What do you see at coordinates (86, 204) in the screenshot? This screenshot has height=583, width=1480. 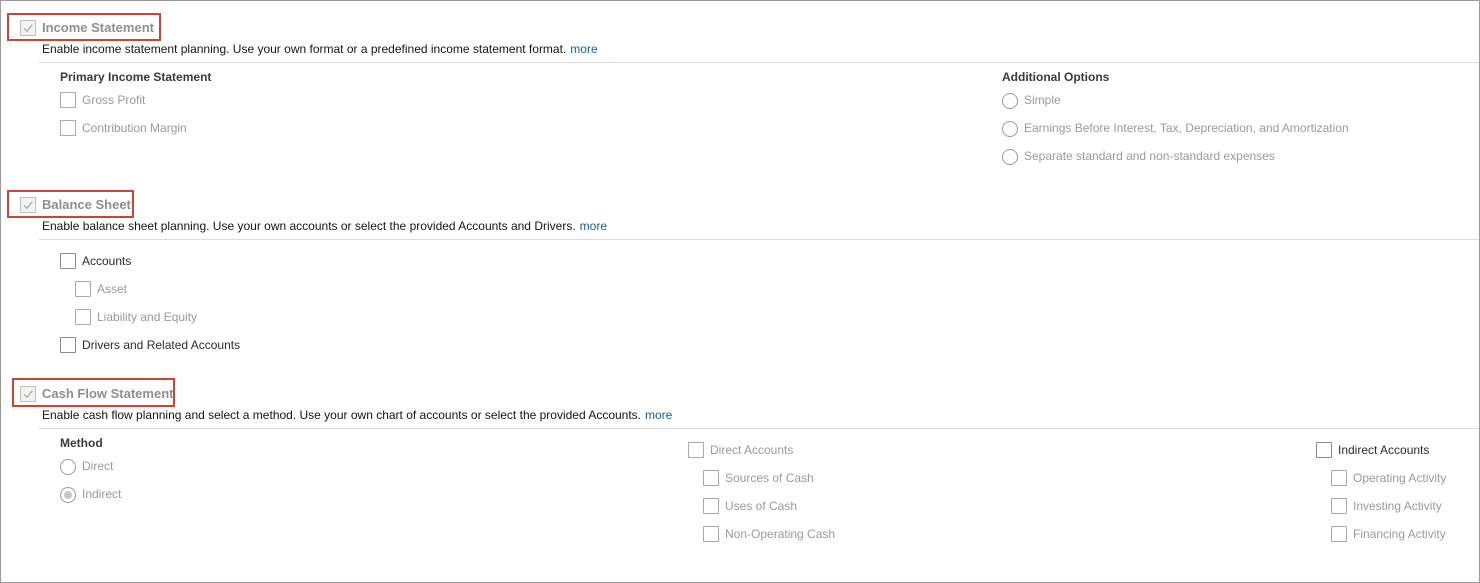 I see `balance-sheet-title: Balance Sheet` at bounding box center [86, 204].